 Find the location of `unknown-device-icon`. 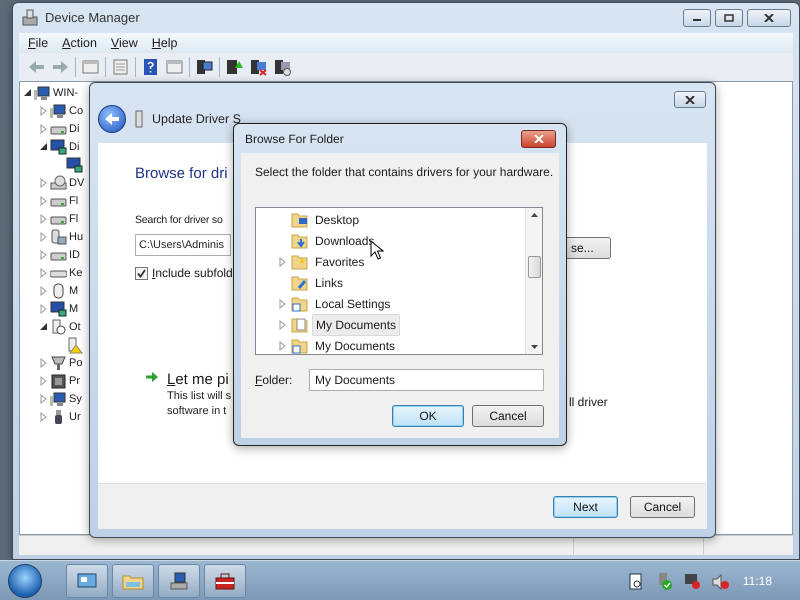

unknown-device-icon is located at coordinates (58, 327).